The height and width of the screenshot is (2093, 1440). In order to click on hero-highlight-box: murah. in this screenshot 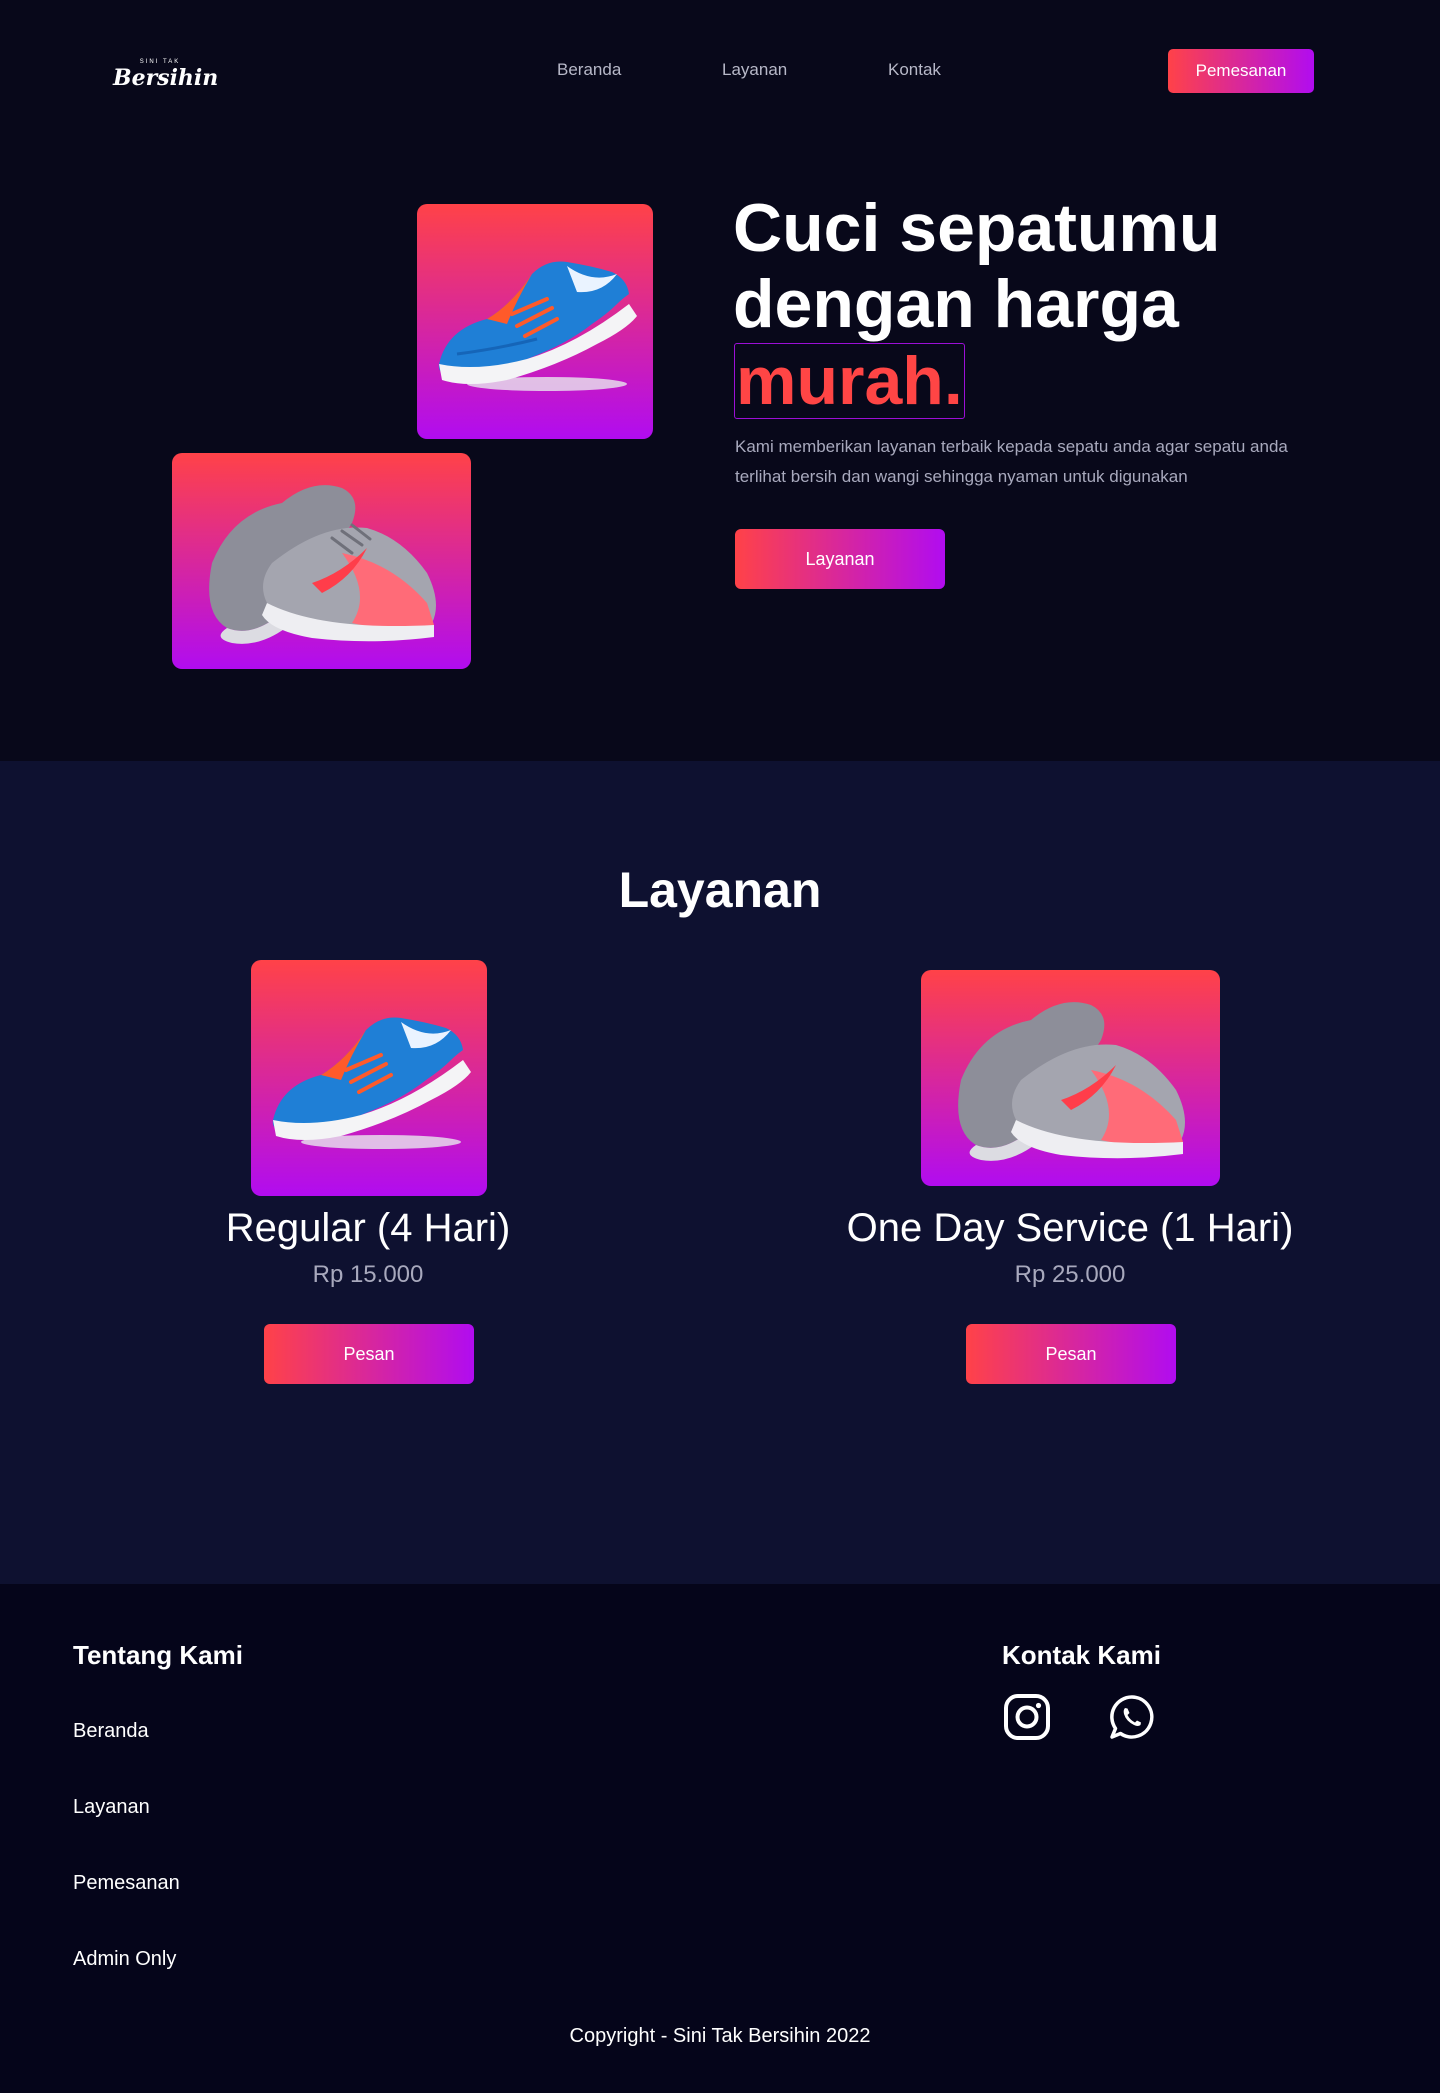, I will do `click(849, 381)`.